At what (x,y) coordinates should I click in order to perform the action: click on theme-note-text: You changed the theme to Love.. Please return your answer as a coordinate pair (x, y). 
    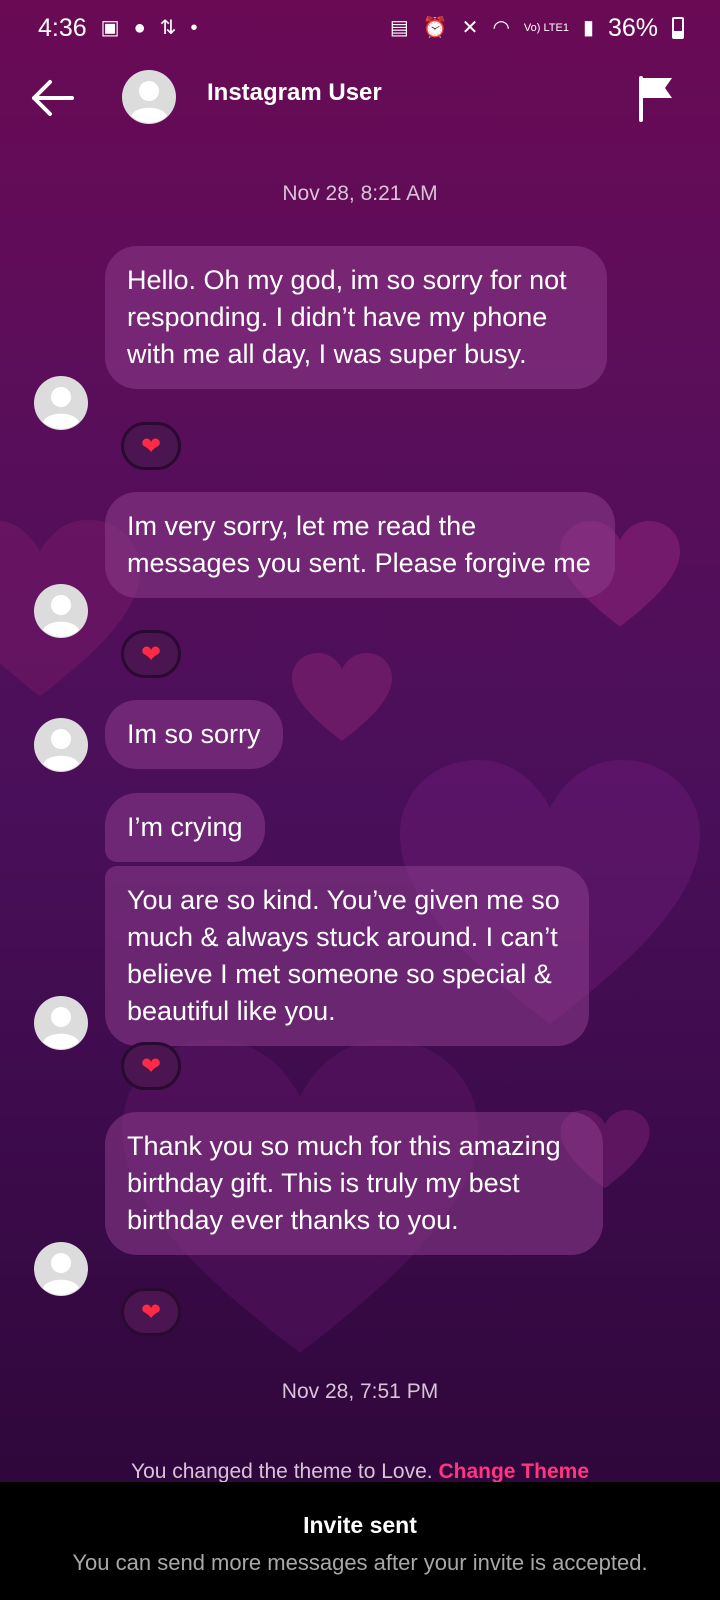
    Looking at the image, I should click on (281, 1471).